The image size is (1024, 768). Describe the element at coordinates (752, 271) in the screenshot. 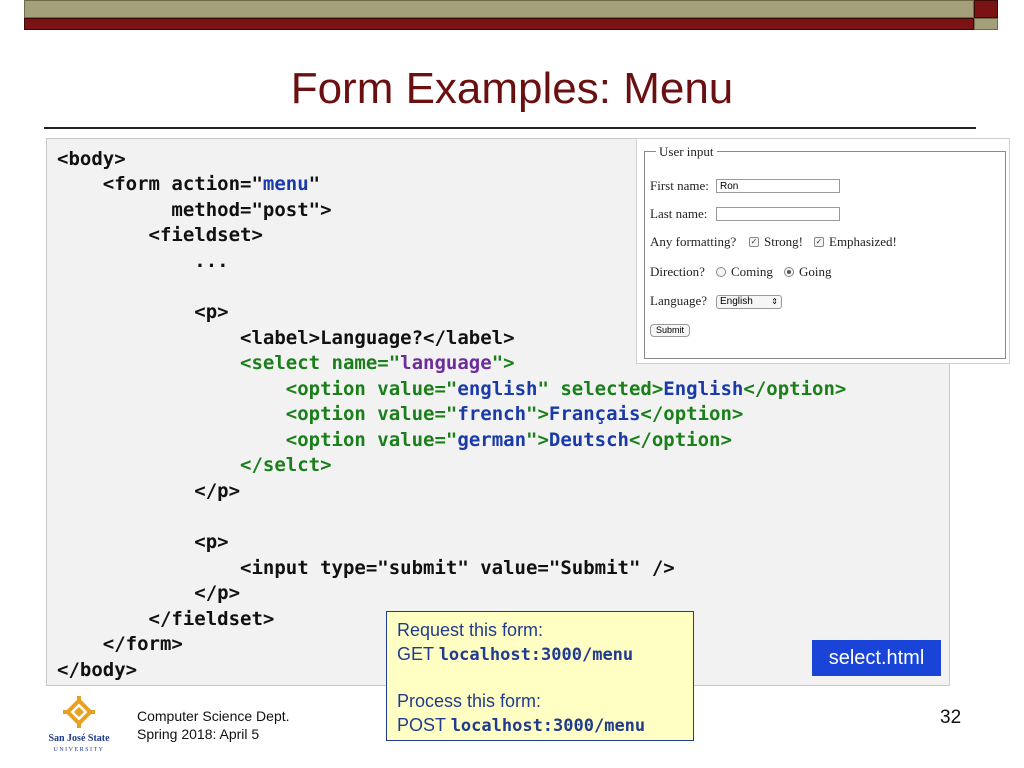

I see `coming-label: Coming` at that location.